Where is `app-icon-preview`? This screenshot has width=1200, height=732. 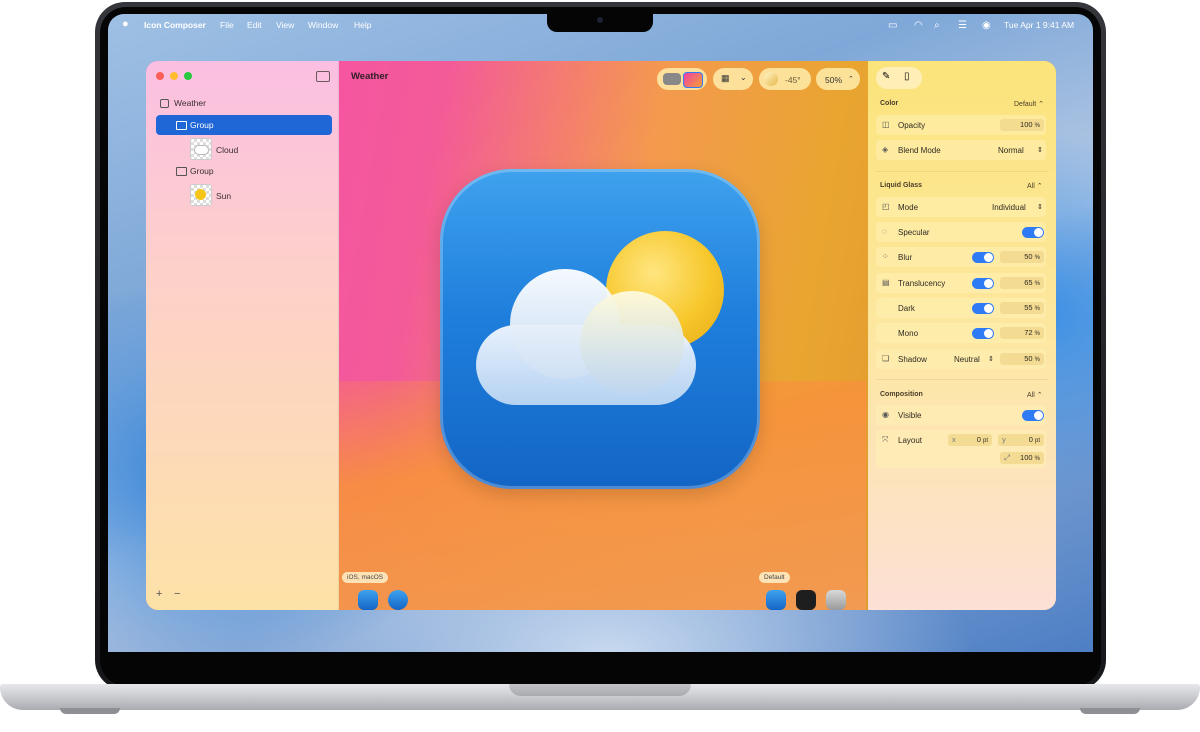 app-icon-preview is located at coordinates (600, 329).